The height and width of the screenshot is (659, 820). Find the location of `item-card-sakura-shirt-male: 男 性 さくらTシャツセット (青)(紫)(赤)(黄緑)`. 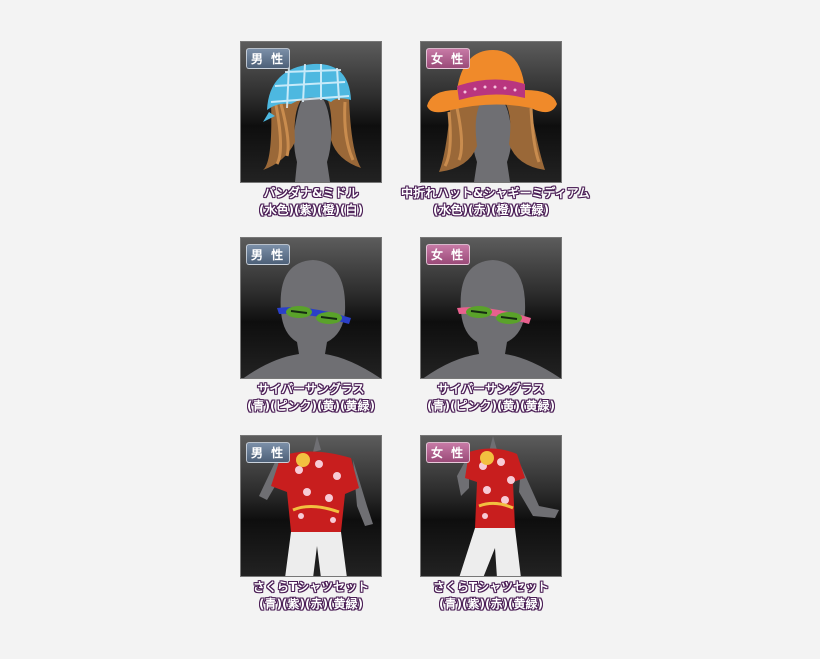

item-card-sakura-shirt-male: 男 性 さくらTシャツセット (青)(紫)(赤)(黄緑) is located at coordinates (311, 524).